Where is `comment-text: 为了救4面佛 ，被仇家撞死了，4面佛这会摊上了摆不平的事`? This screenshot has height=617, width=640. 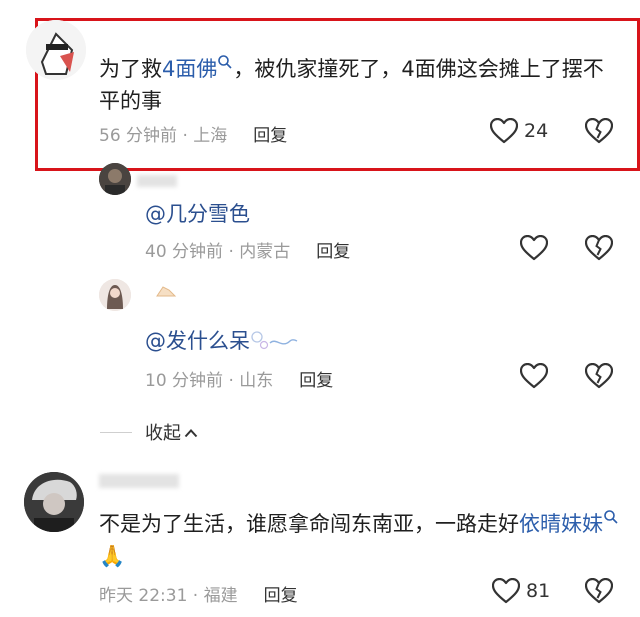
comment-text: 为了救4面佛 ，被仇家撞死了，4面佛这会摊上了摆不平的事 is located at coordinates (359, 85).